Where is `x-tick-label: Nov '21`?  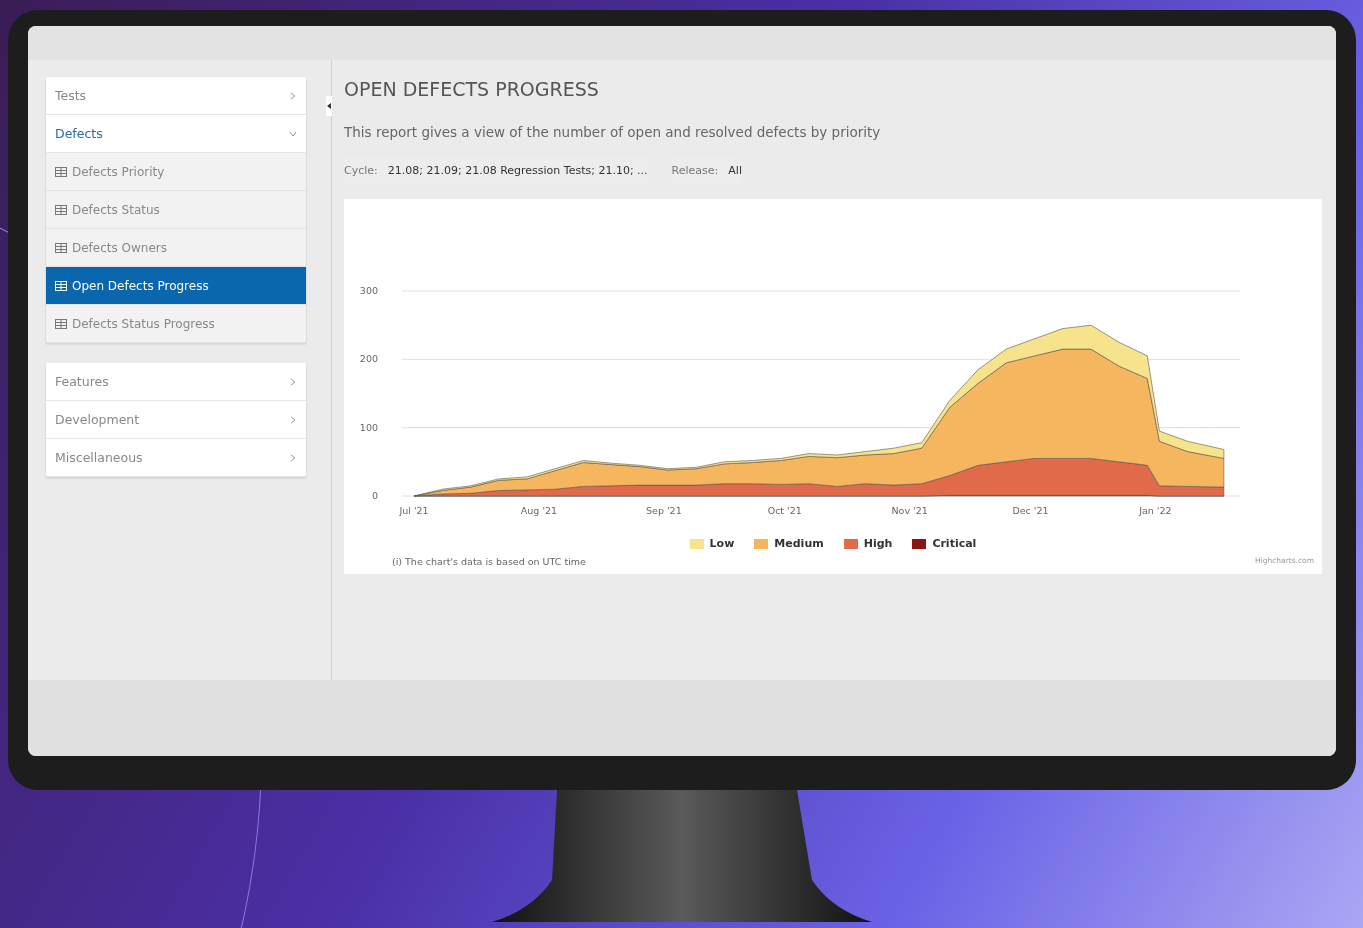
x-tick-label: Nov '21 is located at coordinates (909, 510).